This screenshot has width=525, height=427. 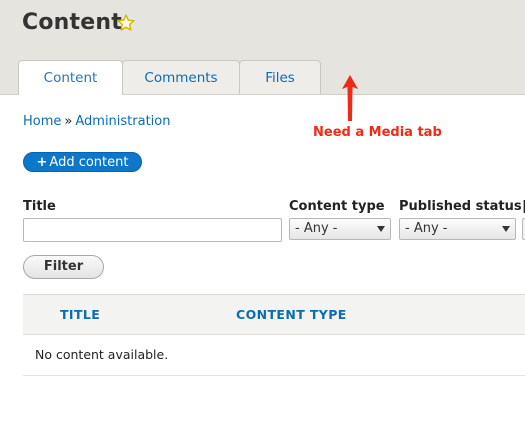 I want to click on add-content-button: + Add content, so click(x=82, y=162).